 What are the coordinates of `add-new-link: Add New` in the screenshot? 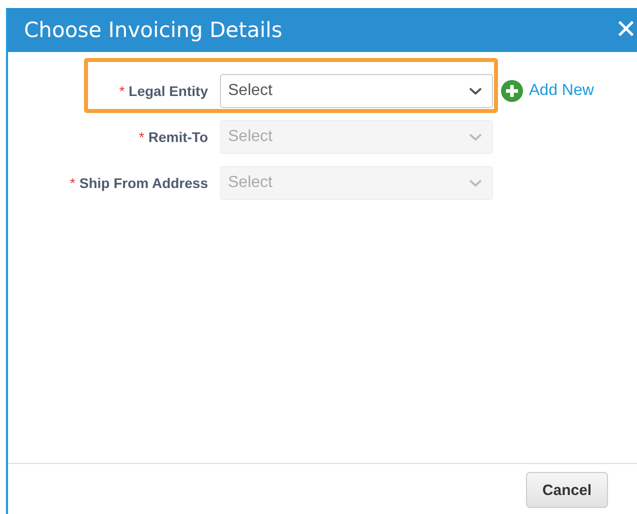 It's located at (547, 91).